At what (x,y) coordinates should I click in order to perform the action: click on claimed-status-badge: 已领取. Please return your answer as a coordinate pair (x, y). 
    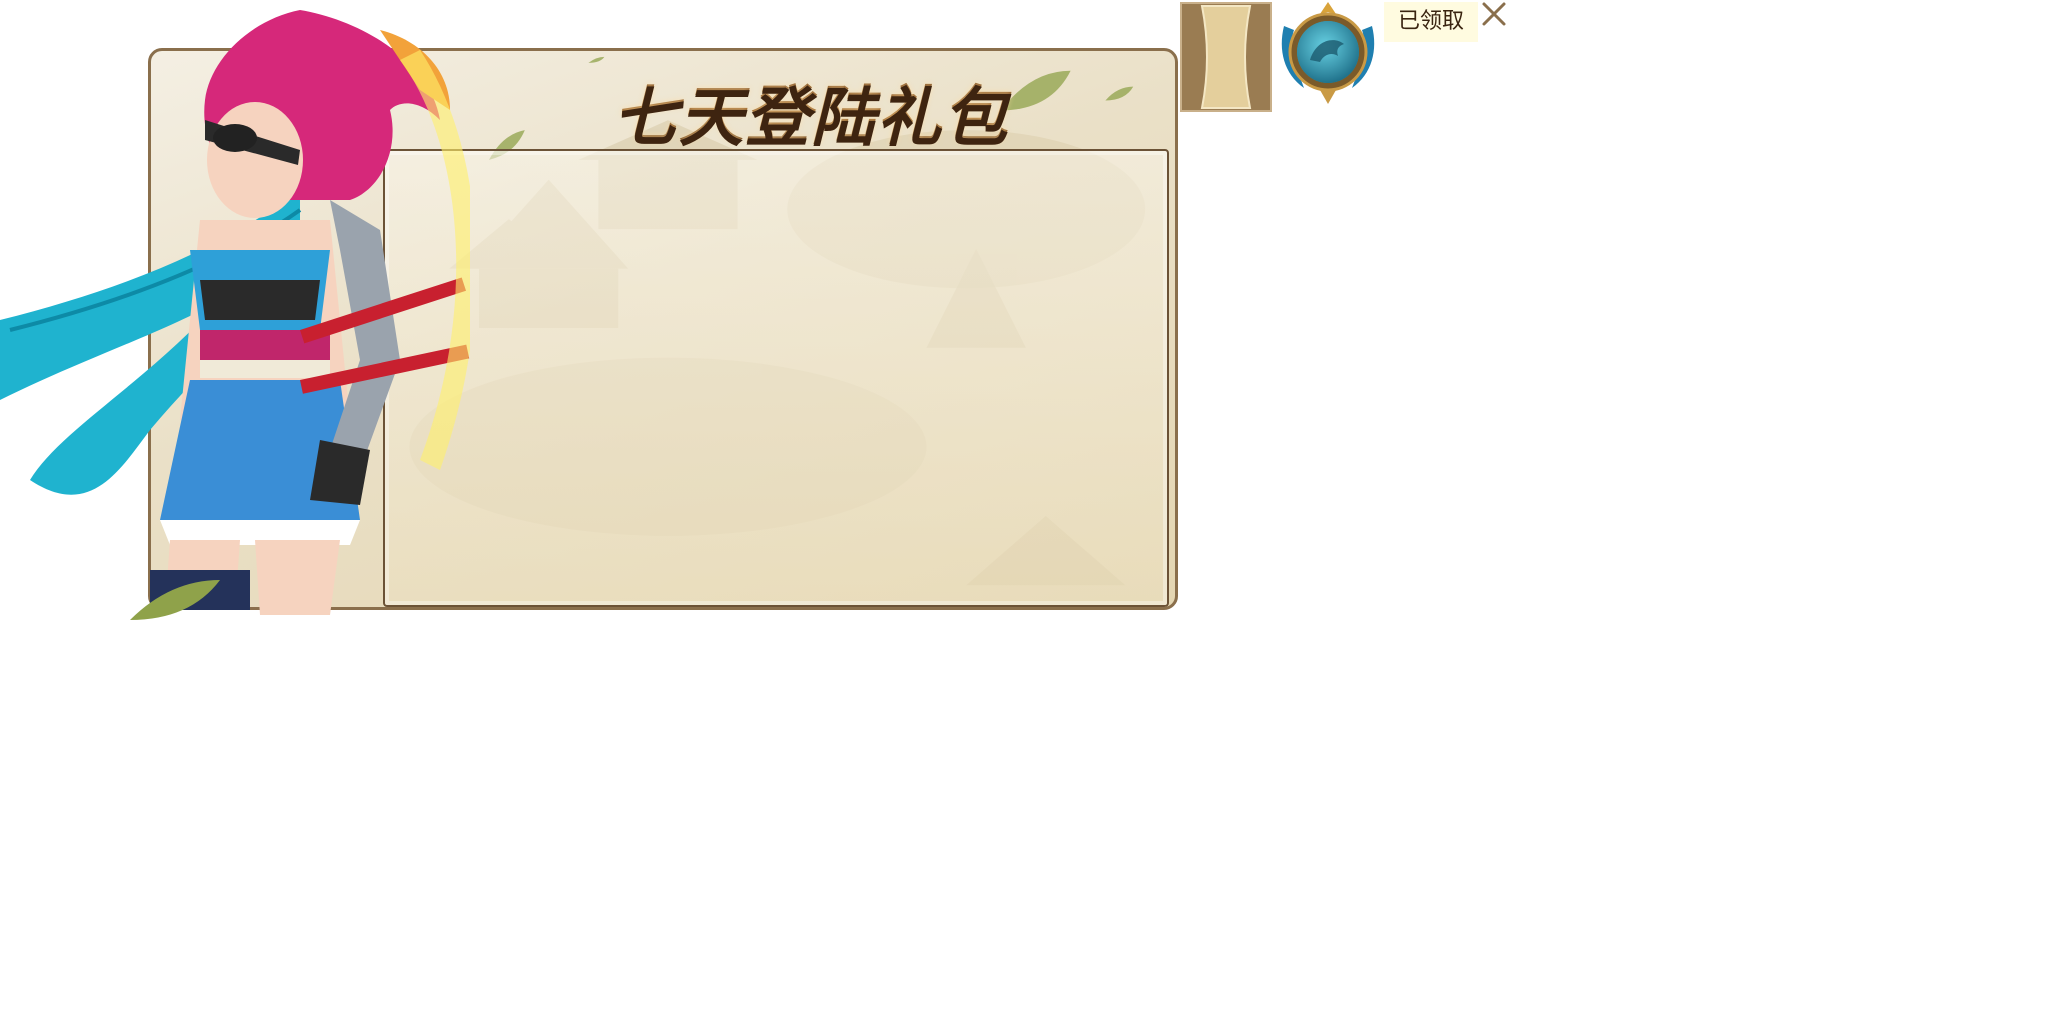
    Looking at the image, I should click on (1431, 22).